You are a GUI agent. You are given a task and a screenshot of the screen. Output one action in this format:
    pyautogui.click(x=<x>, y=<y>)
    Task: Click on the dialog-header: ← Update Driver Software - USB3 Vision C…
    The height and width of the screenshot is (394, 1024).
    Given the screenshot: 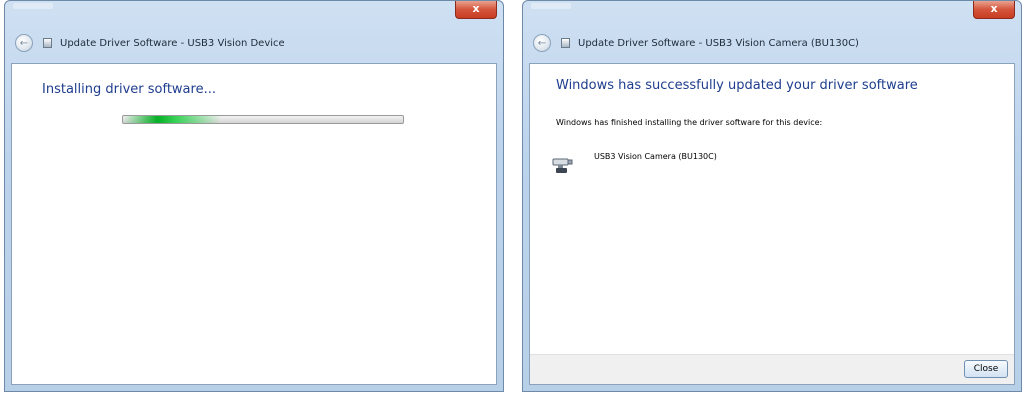 What is the action you would take?
    pyautogui.click(x=772, y=43)
    